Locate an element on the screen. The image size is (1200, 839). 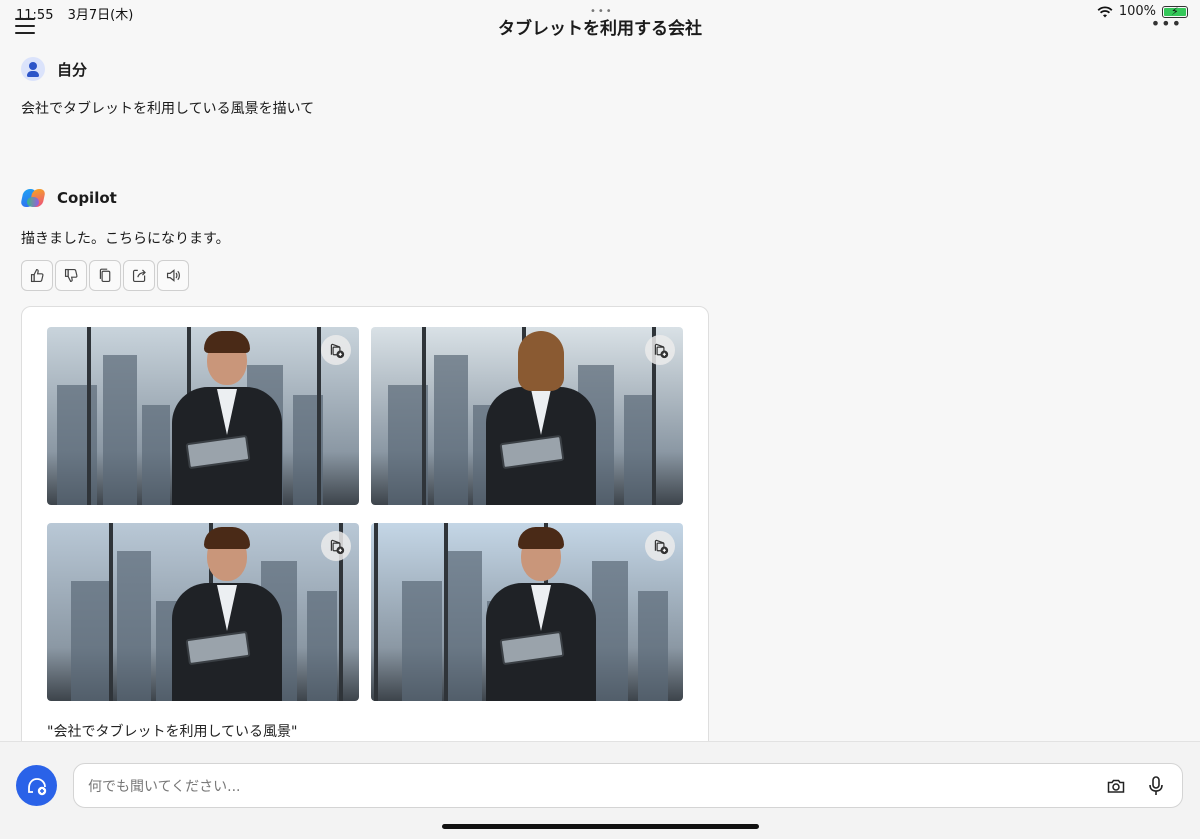
thumbs-up-button is located at coordinates (37, 275).